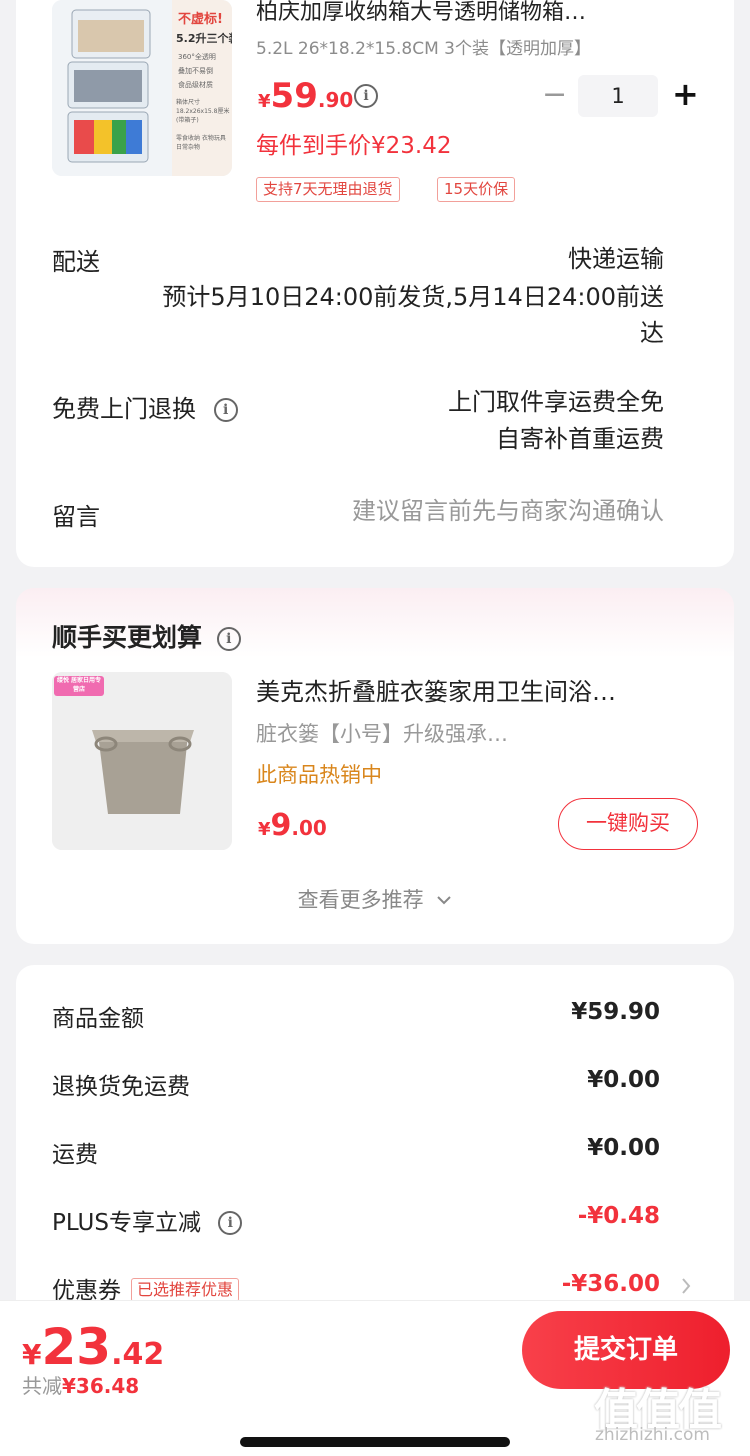 Image resolution: width=750 pixels, height=1456 pixels. I want to click on total-saved: 共减¥36.48, so click(80, 1384).